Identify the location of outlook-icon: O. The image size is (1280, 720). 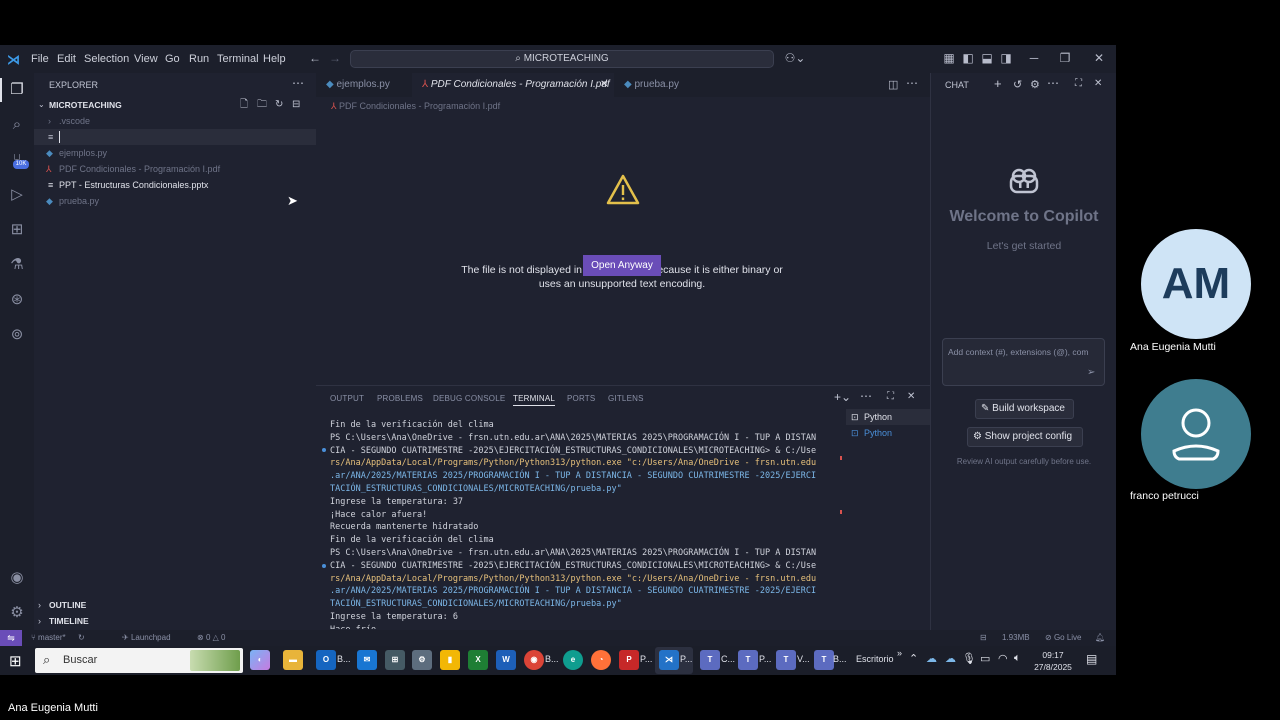
(326, 660).